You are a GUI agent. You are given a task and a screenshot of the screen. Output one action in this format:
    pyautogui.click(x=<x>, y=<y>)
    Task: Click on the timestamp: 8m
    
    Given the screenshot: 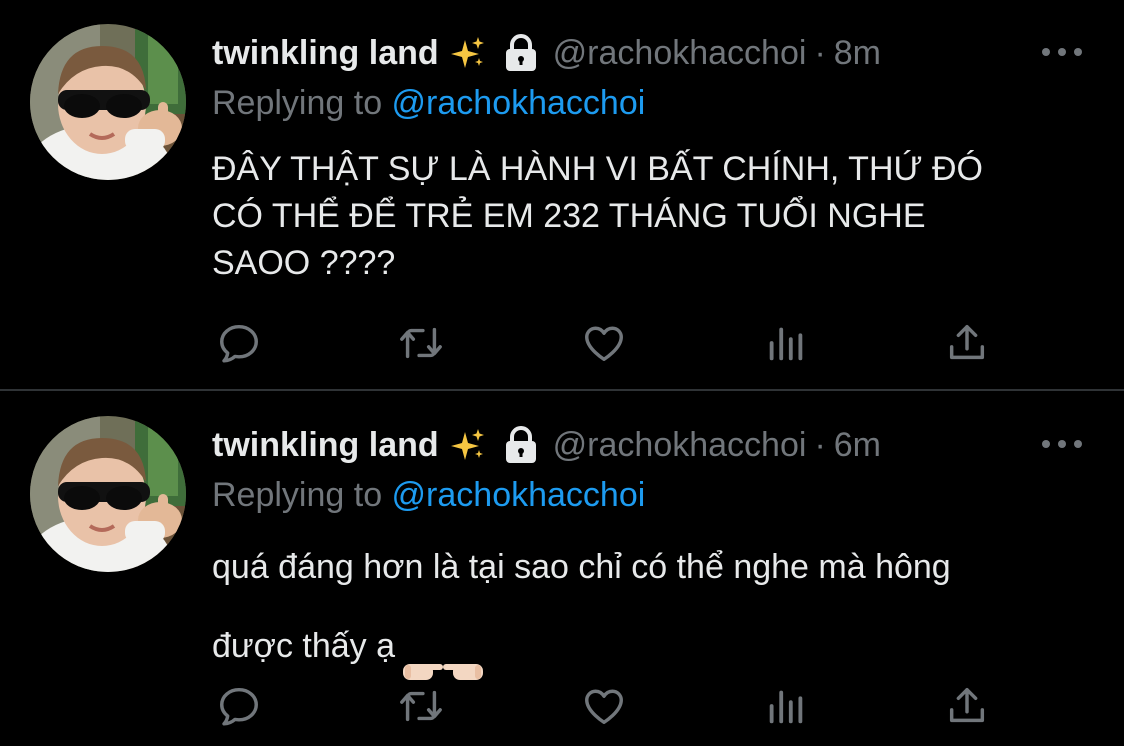 What is the action you would take?
    pyautogui.click(x=857, y=53)
    